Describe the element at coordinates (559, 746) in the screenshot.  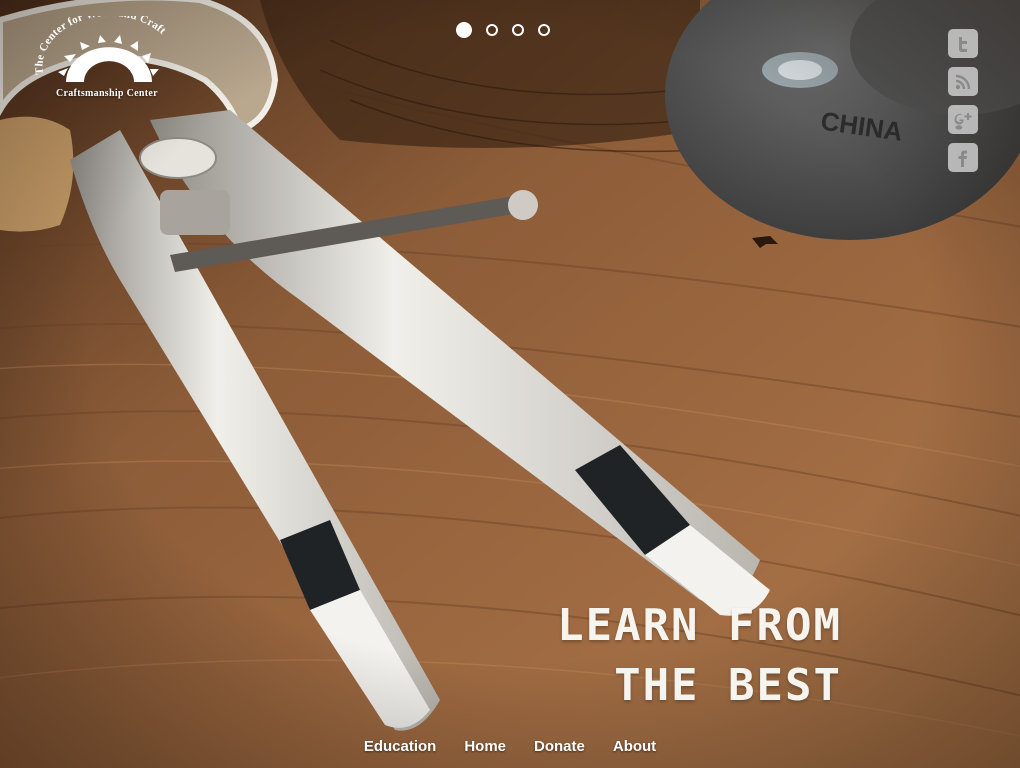
I see `nav-link-donate: Donate` at that location.